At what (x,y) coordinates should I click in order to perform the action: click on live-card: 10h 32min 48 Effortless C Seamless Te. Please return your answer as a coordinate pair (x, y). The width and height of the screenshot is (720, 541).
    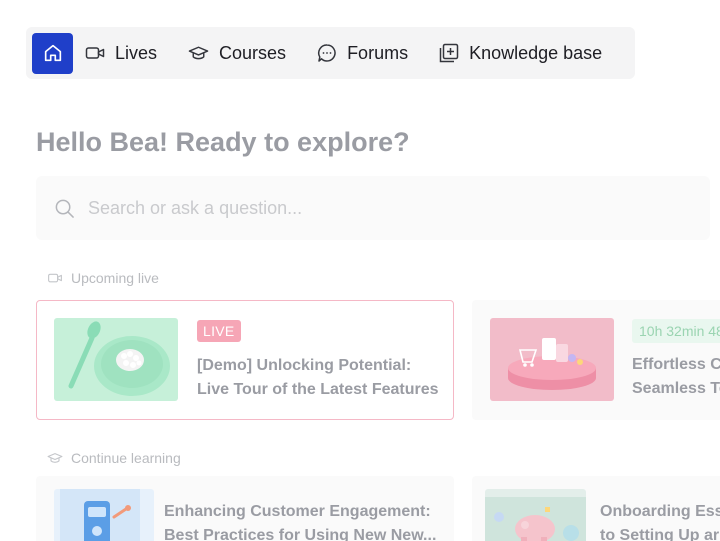
    Looking at the image, I should click on (596, 360).